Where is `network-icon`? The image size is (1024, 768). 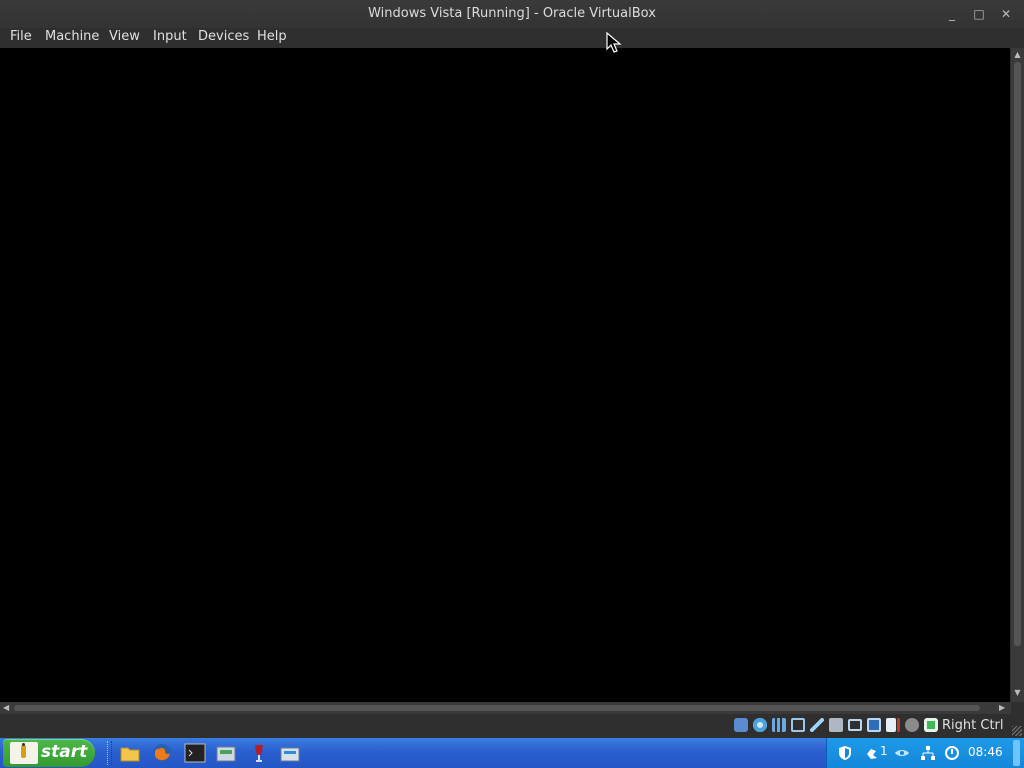 network-icon is located at coordinates (798, 725).